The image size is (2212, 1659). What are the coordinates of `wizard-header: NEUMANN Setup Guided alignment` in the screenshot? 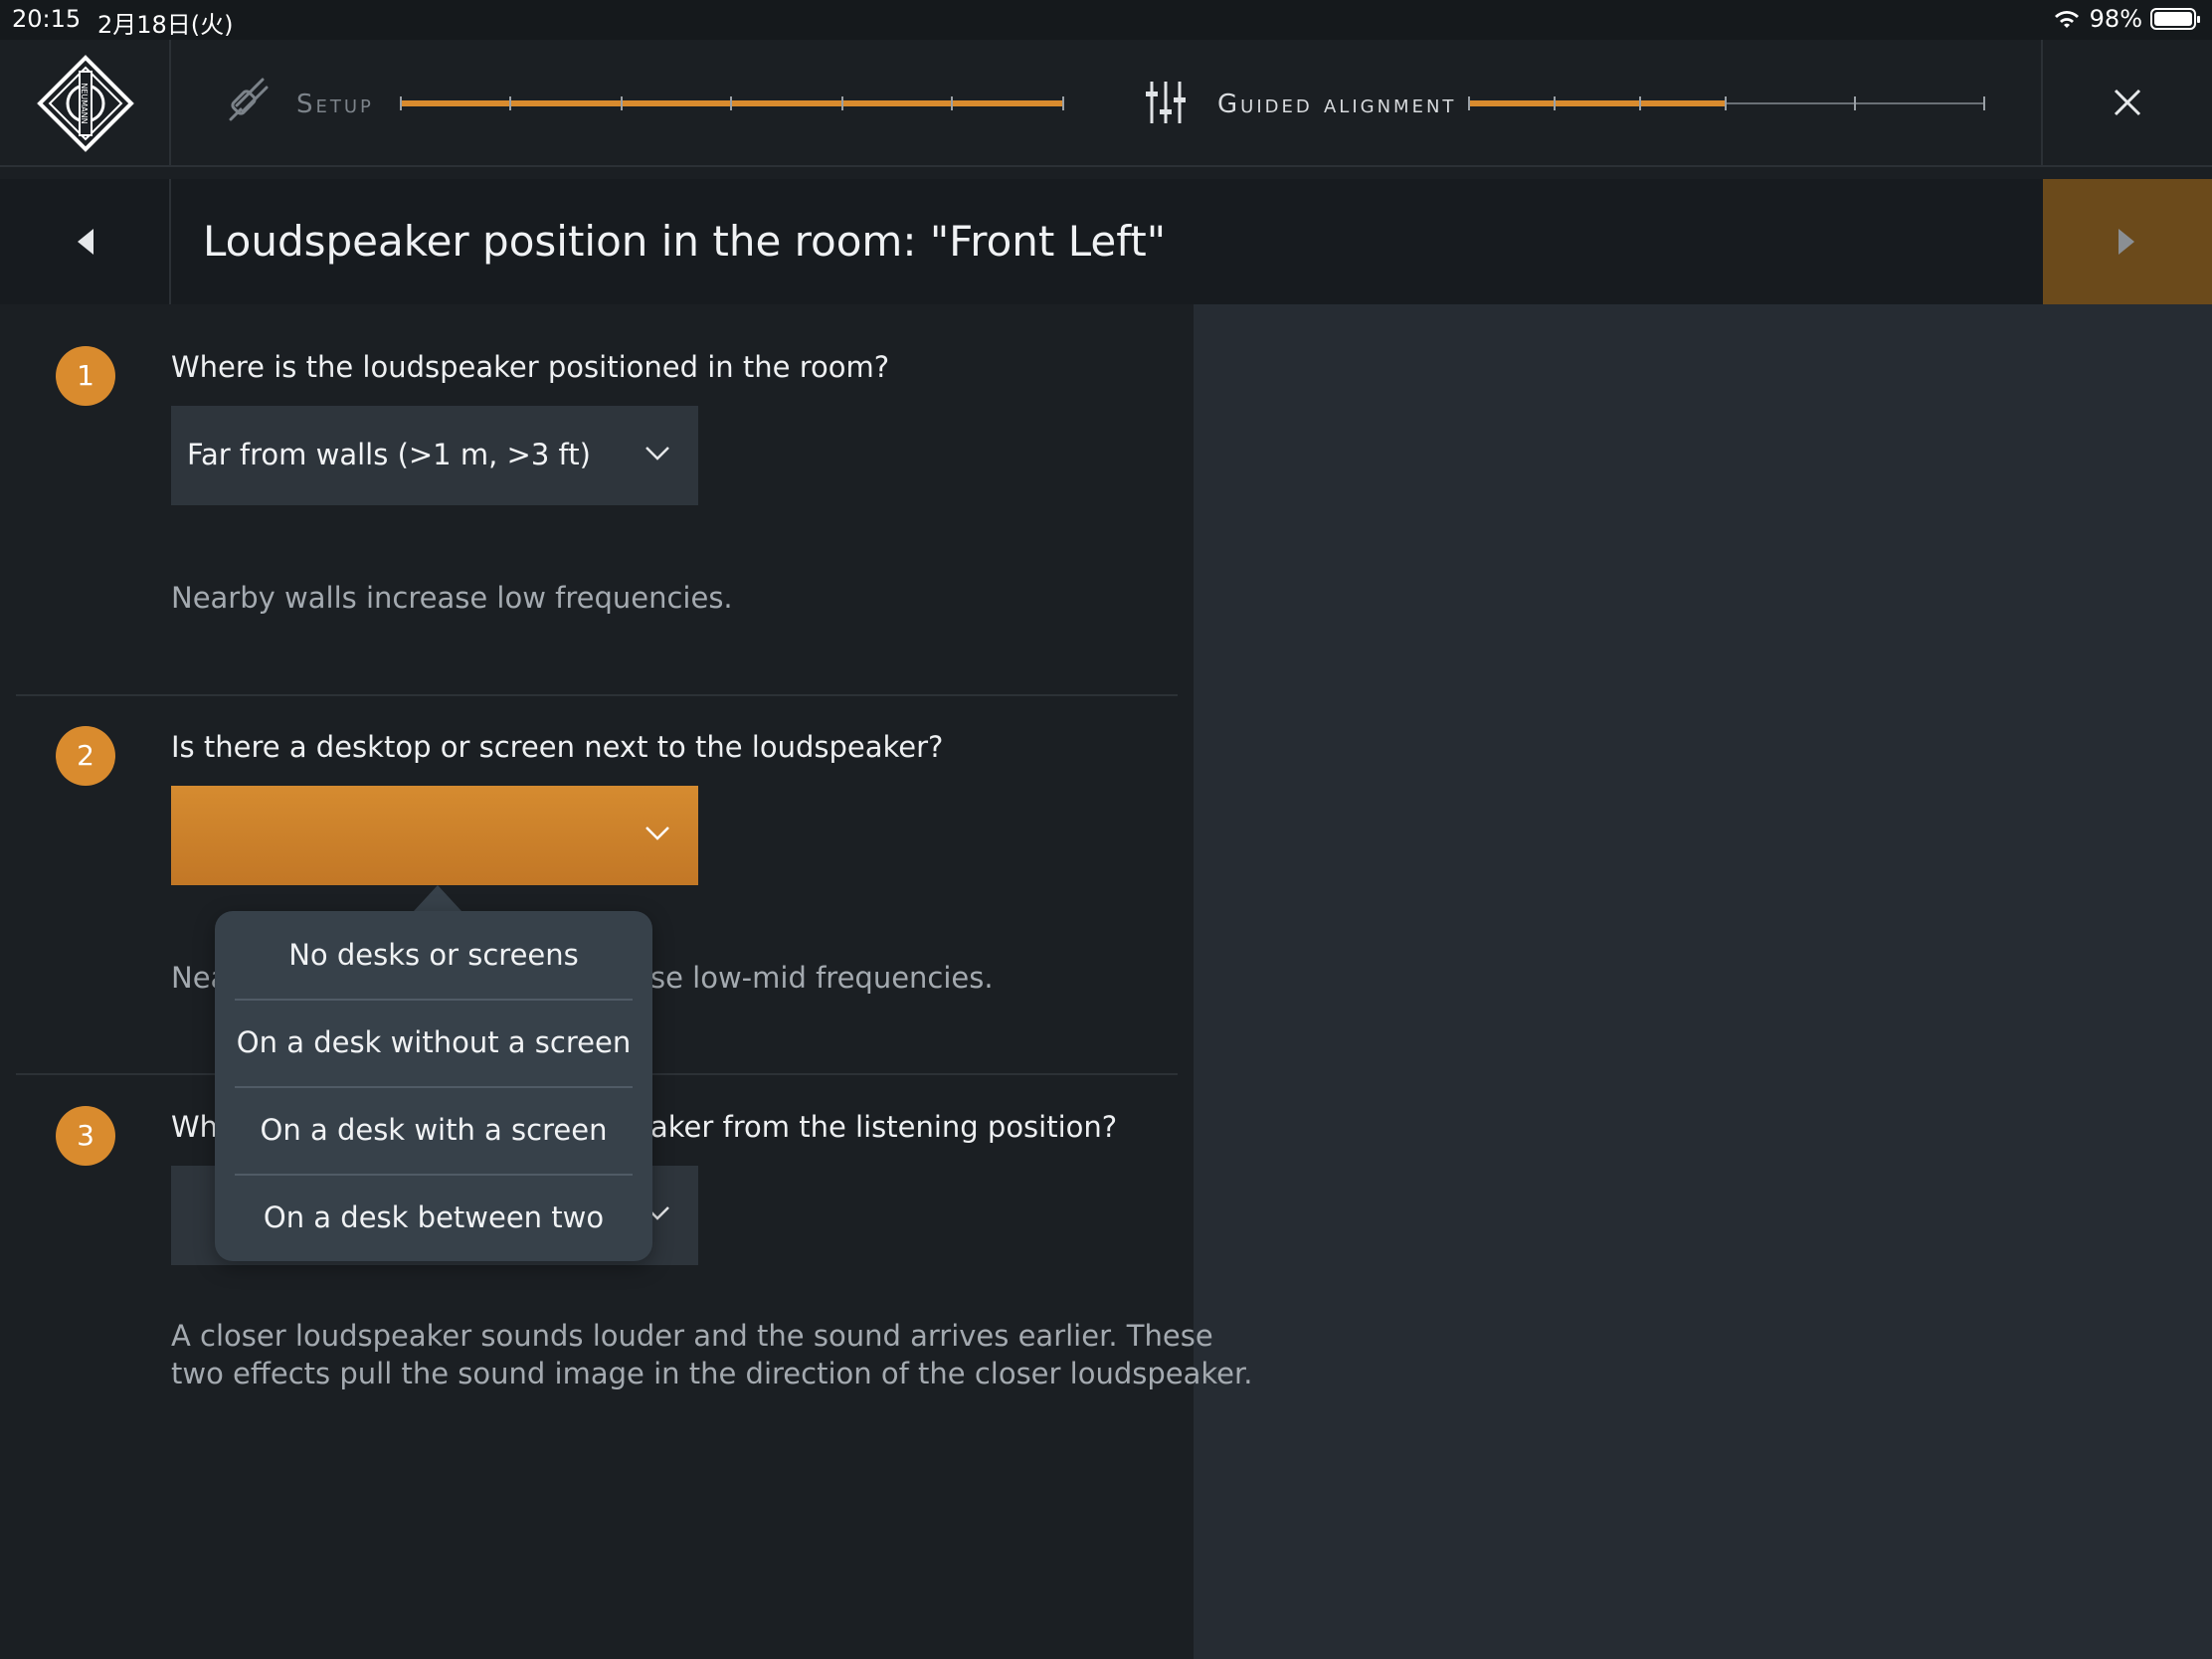 It's located at (1106, 103).